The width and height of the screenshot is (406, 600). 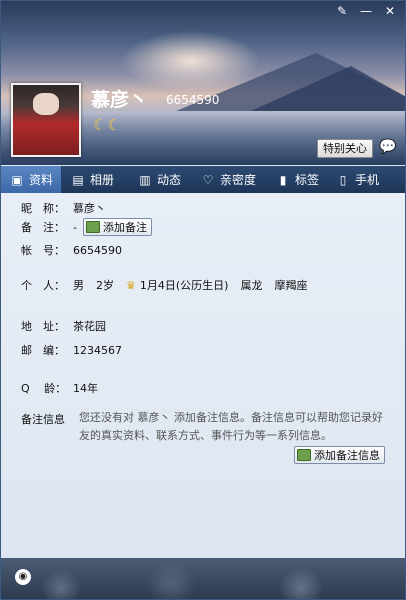 I want to click on add-remark-label: 添加备注, so click(x=124, y=227).